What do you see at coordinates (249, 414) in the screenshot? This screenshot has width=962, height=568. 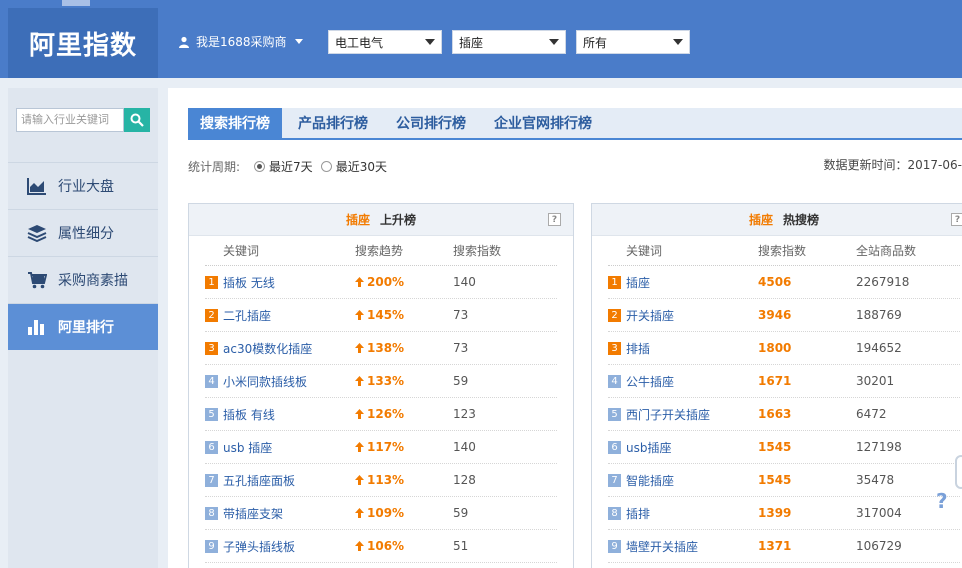 I see `keyword-link: 插板 有线` at bounding box center [249, 414].